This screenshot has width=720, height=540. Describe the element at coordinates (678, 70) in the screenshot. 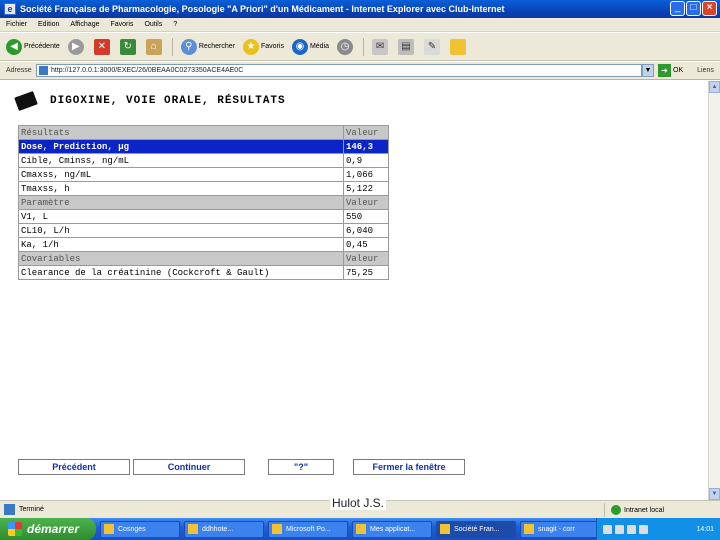

I see `go-button: OK` at that location.